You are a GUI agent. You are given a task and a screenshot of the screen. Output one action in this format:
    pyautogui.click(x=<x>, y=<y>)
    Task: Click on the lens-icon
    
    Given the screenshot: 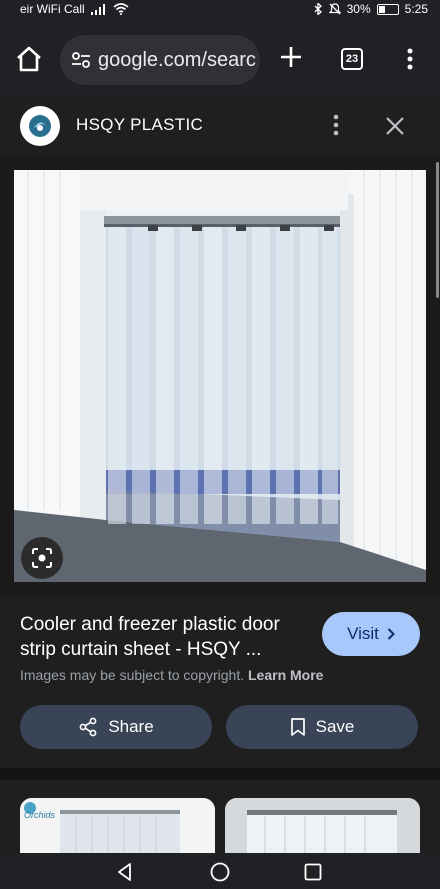 What is the action you would take?
    pyautogui.click(x=42, y=558)
    